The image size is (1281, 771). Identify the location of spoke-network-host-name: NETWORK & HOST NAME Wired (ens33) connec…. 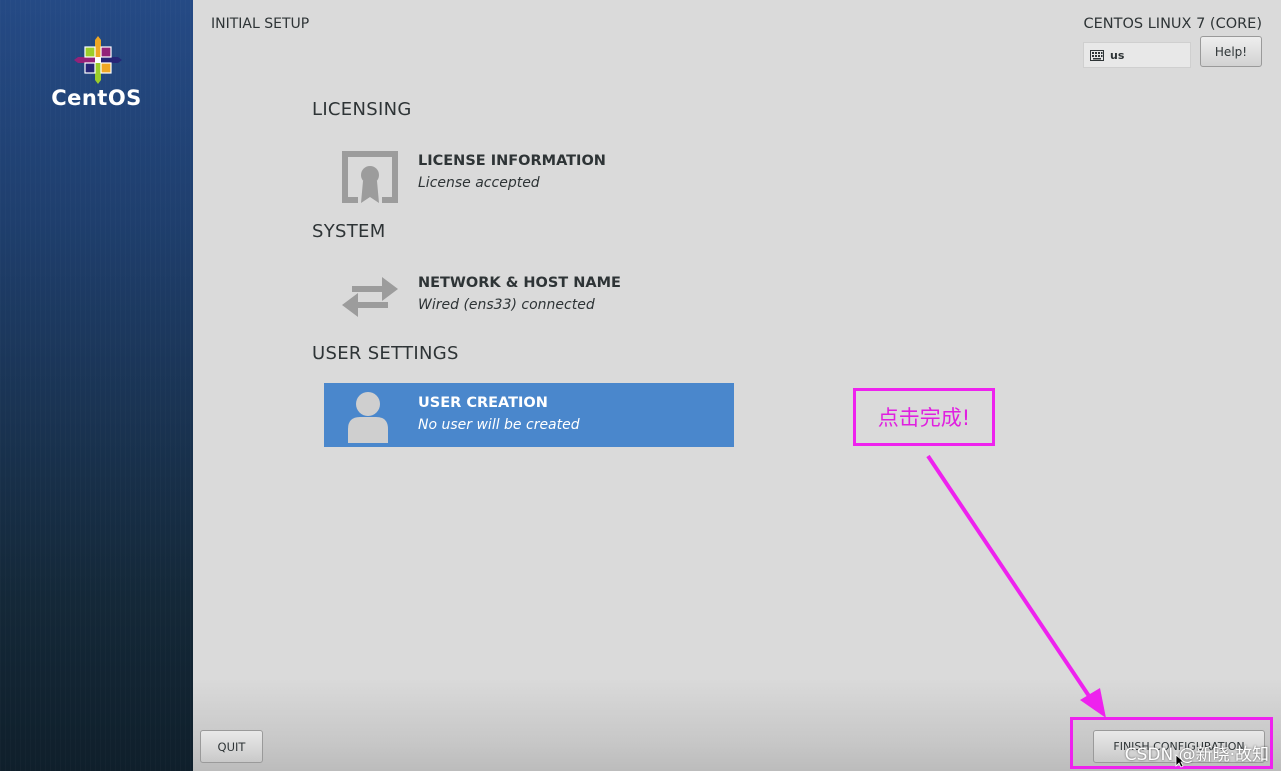
(529, 295).